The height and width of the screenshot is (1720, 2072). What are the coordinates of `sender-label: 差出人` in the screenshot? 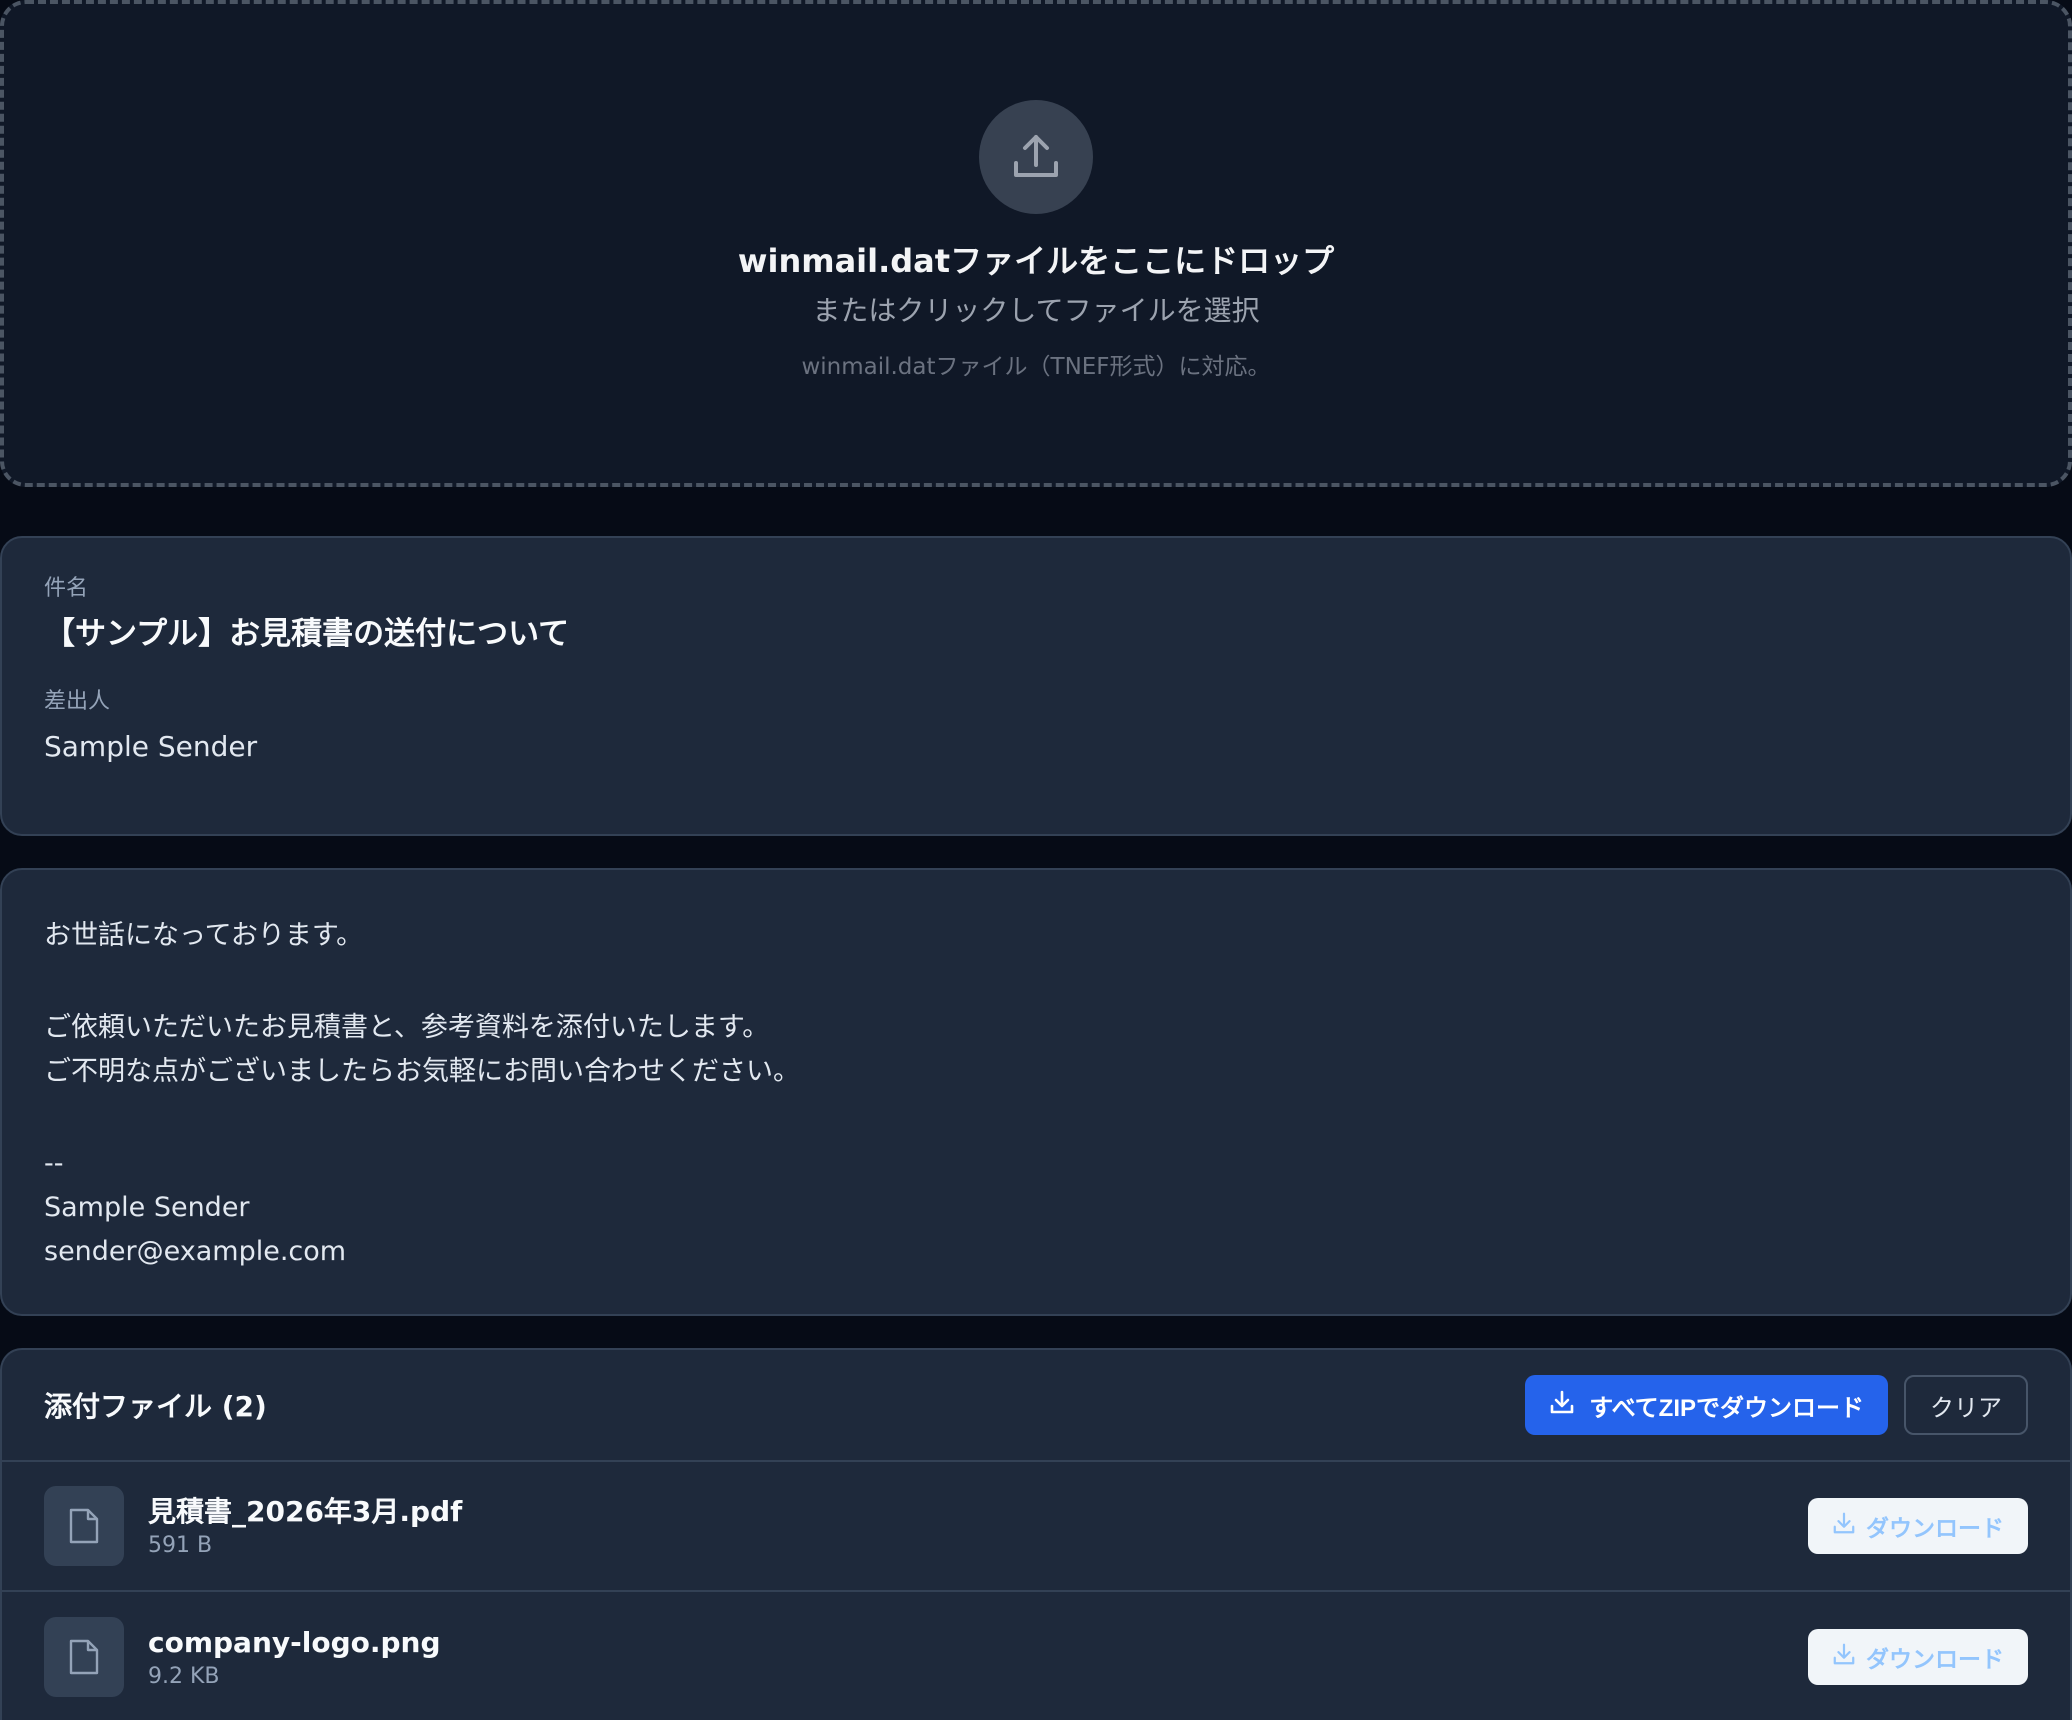 It's located at (77, 701).